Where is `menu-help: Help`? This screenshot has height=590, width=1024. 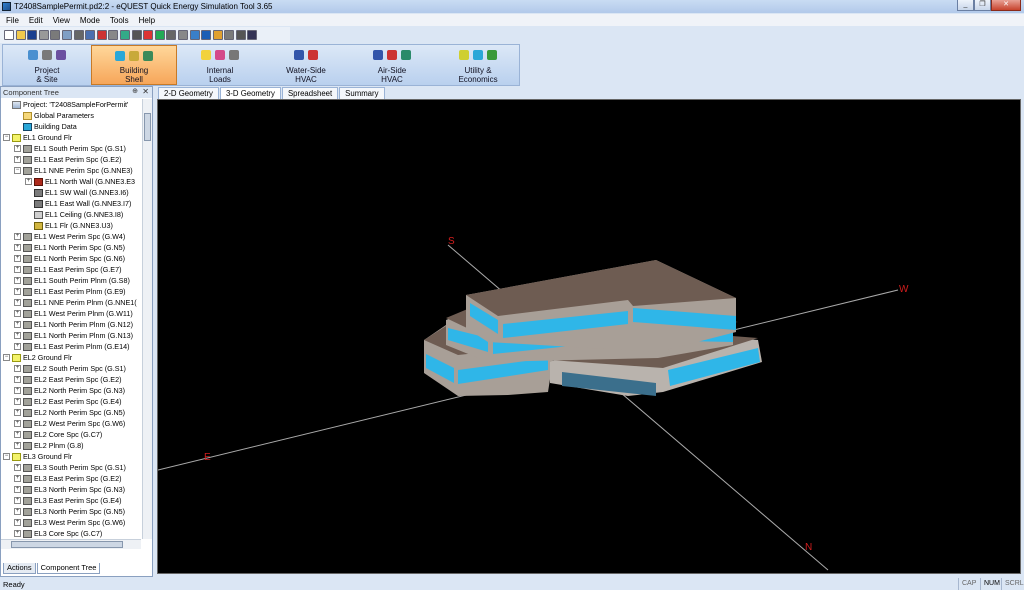
menu-help: Help is located at coordinates (147, 20).